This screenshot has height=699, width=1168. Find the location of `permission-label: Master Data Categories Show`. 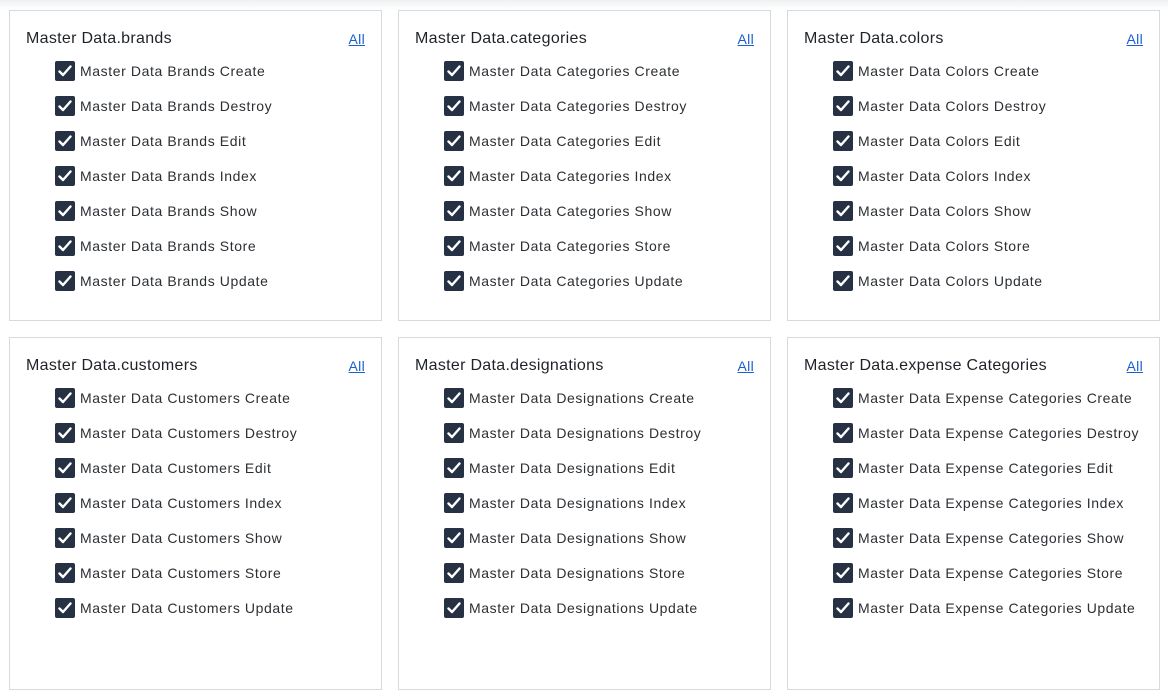

permission-label: Master Data Categories Show is located at coordinates (570, 211).